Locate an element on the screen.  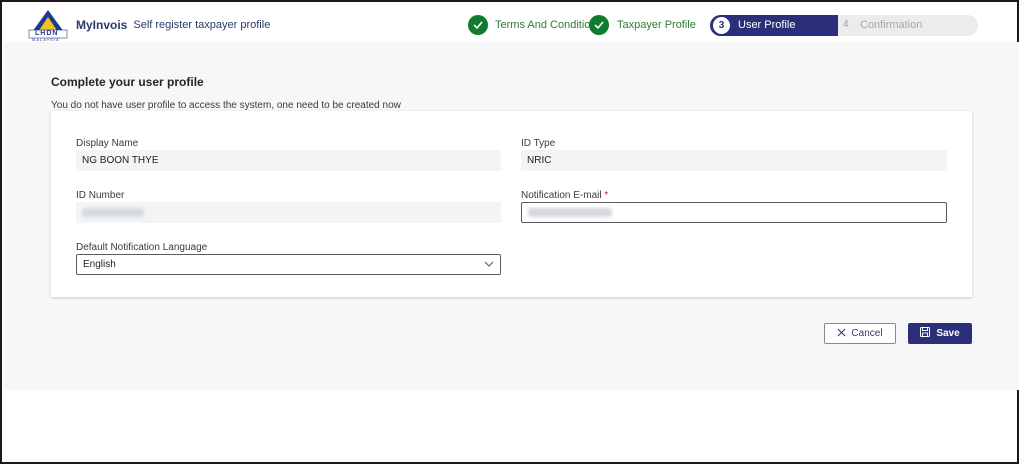
cancel-button: Cancel is located at coordinates (860, 333).